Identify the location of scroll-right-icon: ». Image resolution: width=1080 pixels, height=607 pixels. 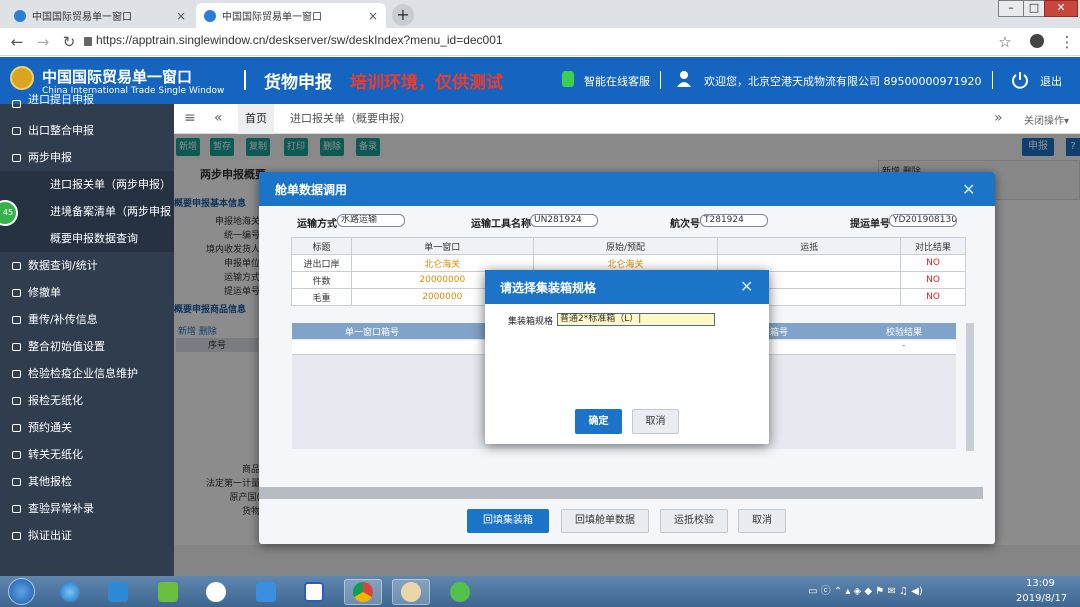
(998, 118).